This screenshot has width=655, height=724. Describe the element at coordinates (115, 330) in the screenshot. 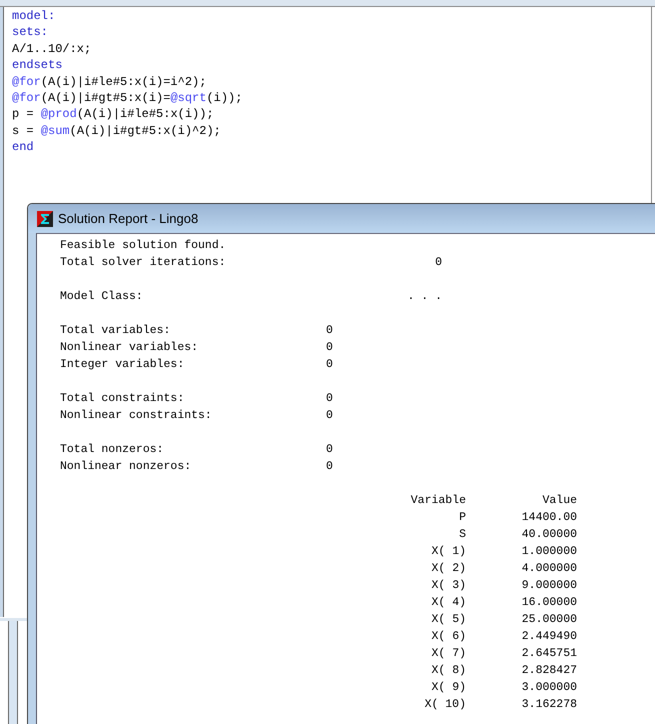

I see `report-label: Total variables:` at that location.